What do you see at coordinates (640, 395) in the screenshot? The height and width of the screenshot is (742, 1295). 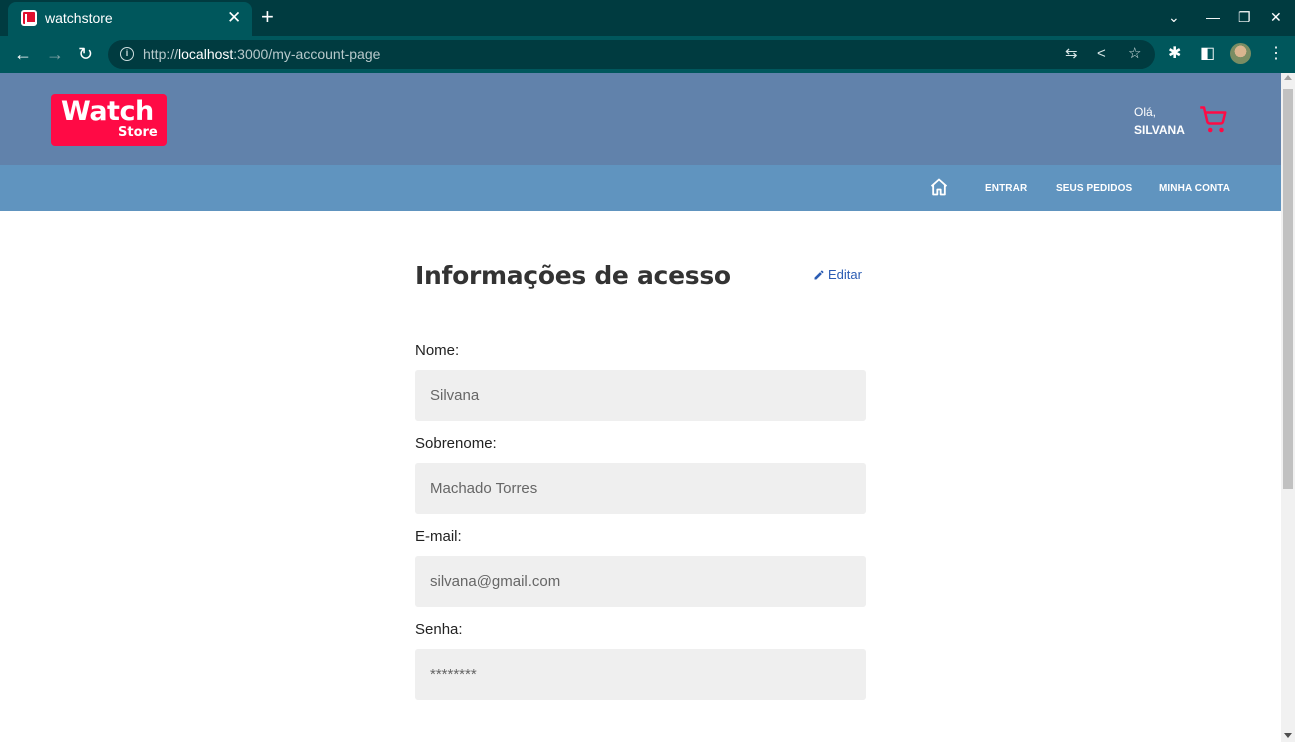 I see `nome-field: Silvana` at bounding box center [640, 395].